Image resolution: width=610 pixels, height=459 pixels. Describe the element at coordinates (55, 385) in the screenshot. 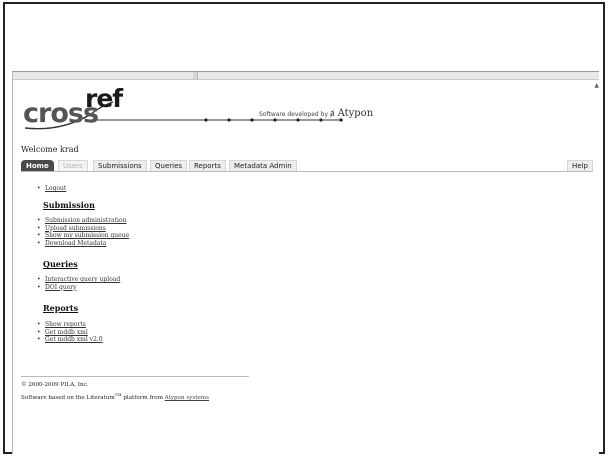

I see `footer-copyright: © 2000-2009 PILA, Inc.` at that location.